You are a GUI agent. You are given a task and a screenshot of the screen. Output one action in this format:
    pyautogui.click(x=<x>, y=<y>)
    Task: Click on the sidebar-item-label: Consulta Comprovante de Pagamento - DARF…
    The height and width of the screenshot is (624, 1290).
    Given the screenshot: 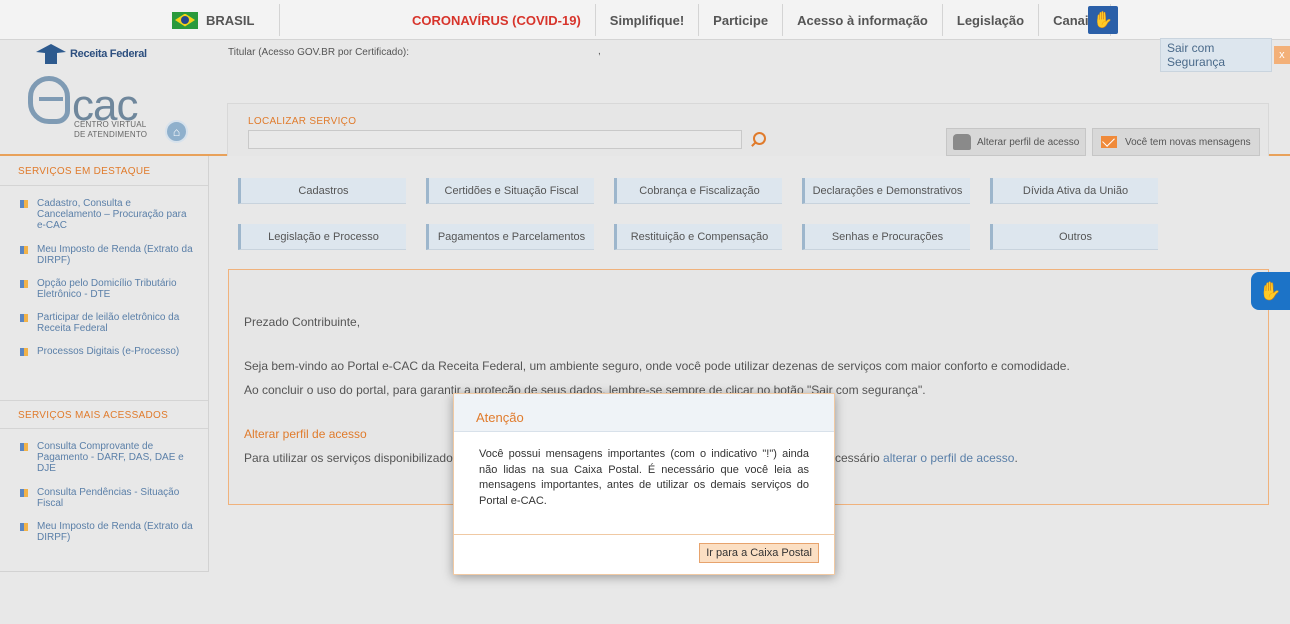 What is the action you would take?
    pyautogui.click(x=110, y=457)
    